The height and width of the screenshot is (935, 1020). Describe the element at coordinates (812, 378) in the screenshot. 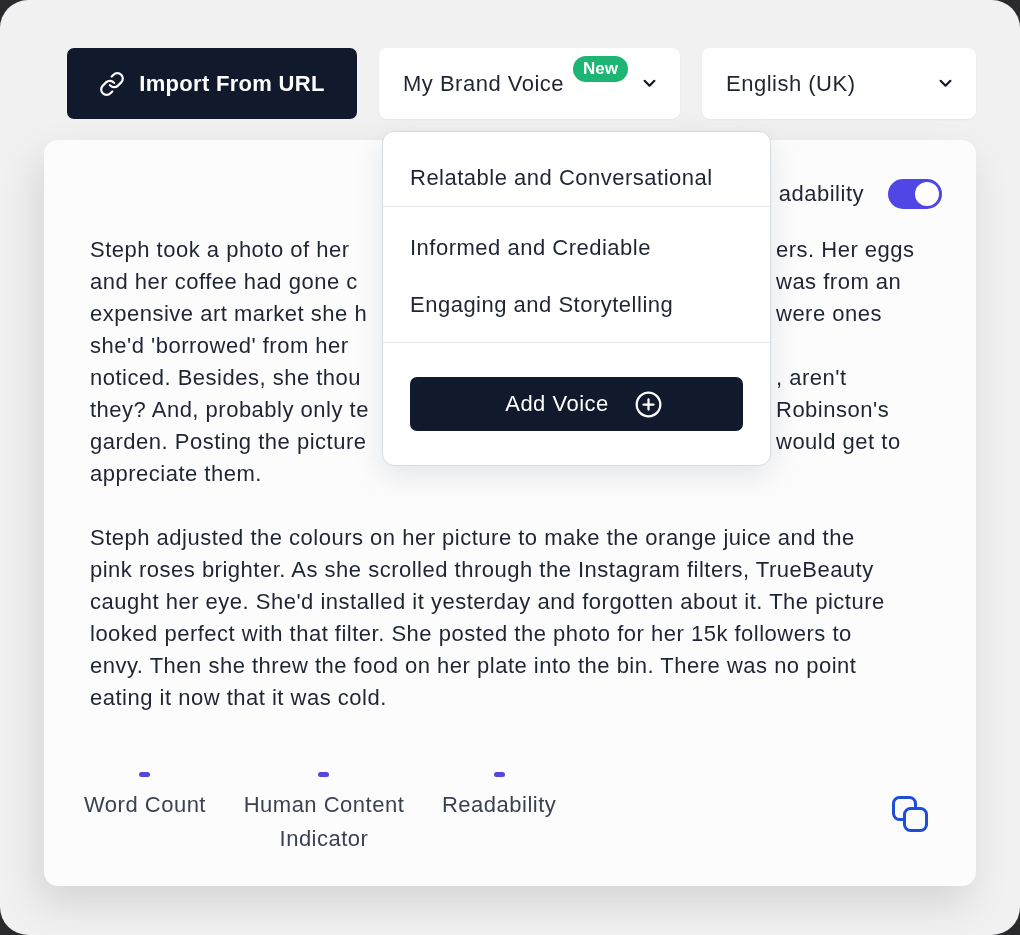

I see `paragraph-fragment: , aren't` at that location.